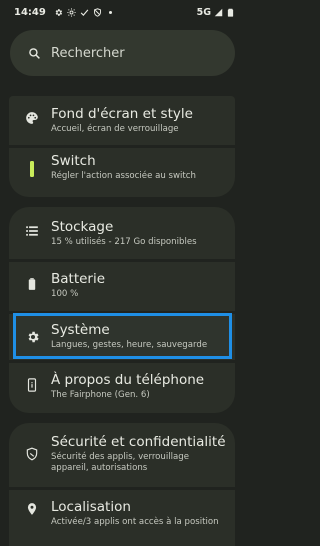 The image size is (320, 546). What do you see at coordinates (122, 114) in the screenshot?
I see `item-title: Fond d'écran et style` at bounding box center [122, 114].